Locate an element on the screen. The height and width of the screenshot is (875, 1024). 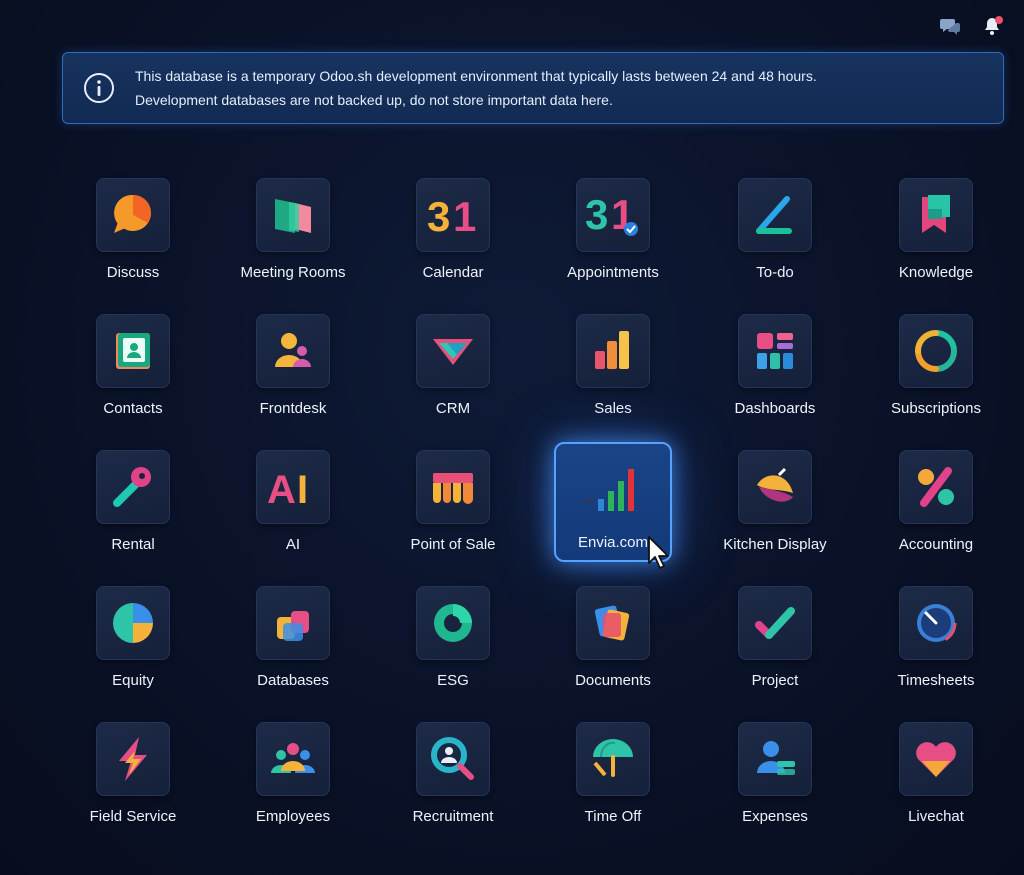
app-tile-contacts: Contacts is located at coordinates (133, 370).